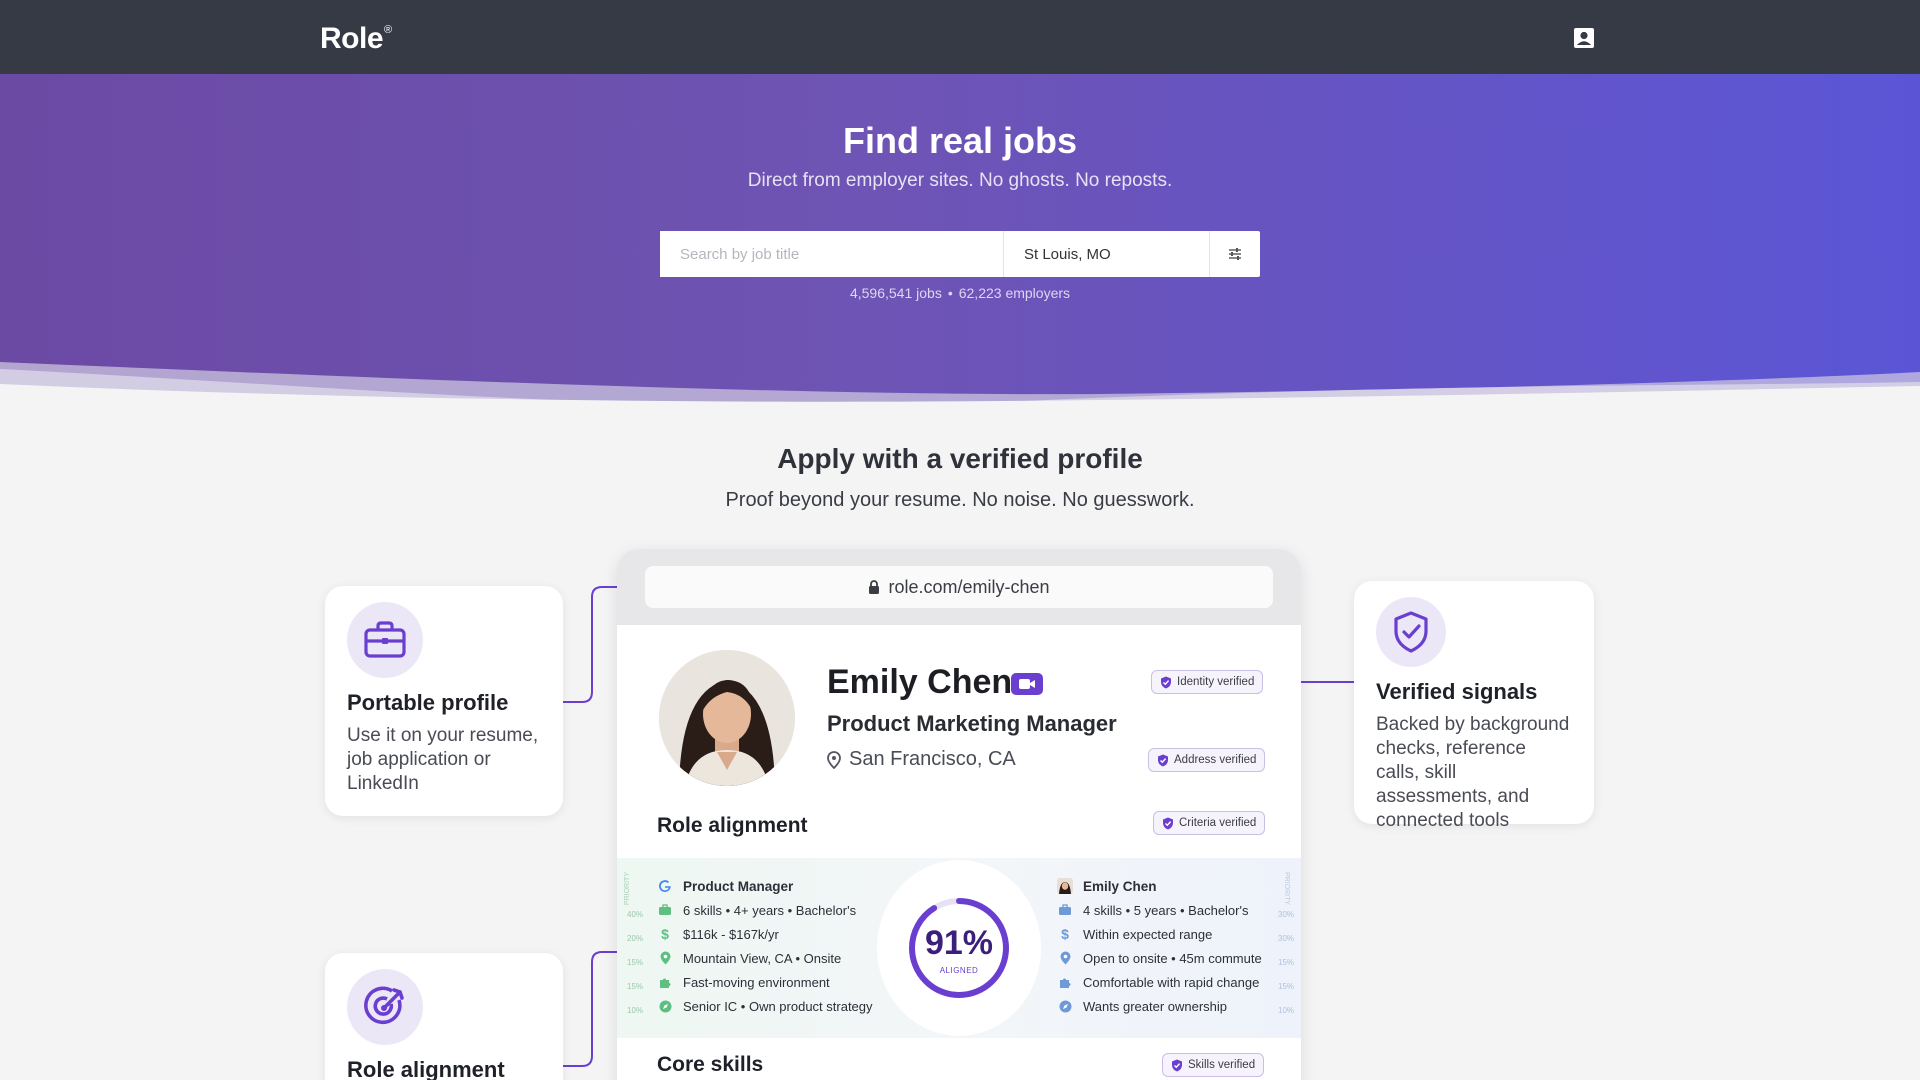  What do you see at coordinates (960, 458) in the screenshot?
I see `section-title: Apply with a verified profile` at bounding box center [960, 458].